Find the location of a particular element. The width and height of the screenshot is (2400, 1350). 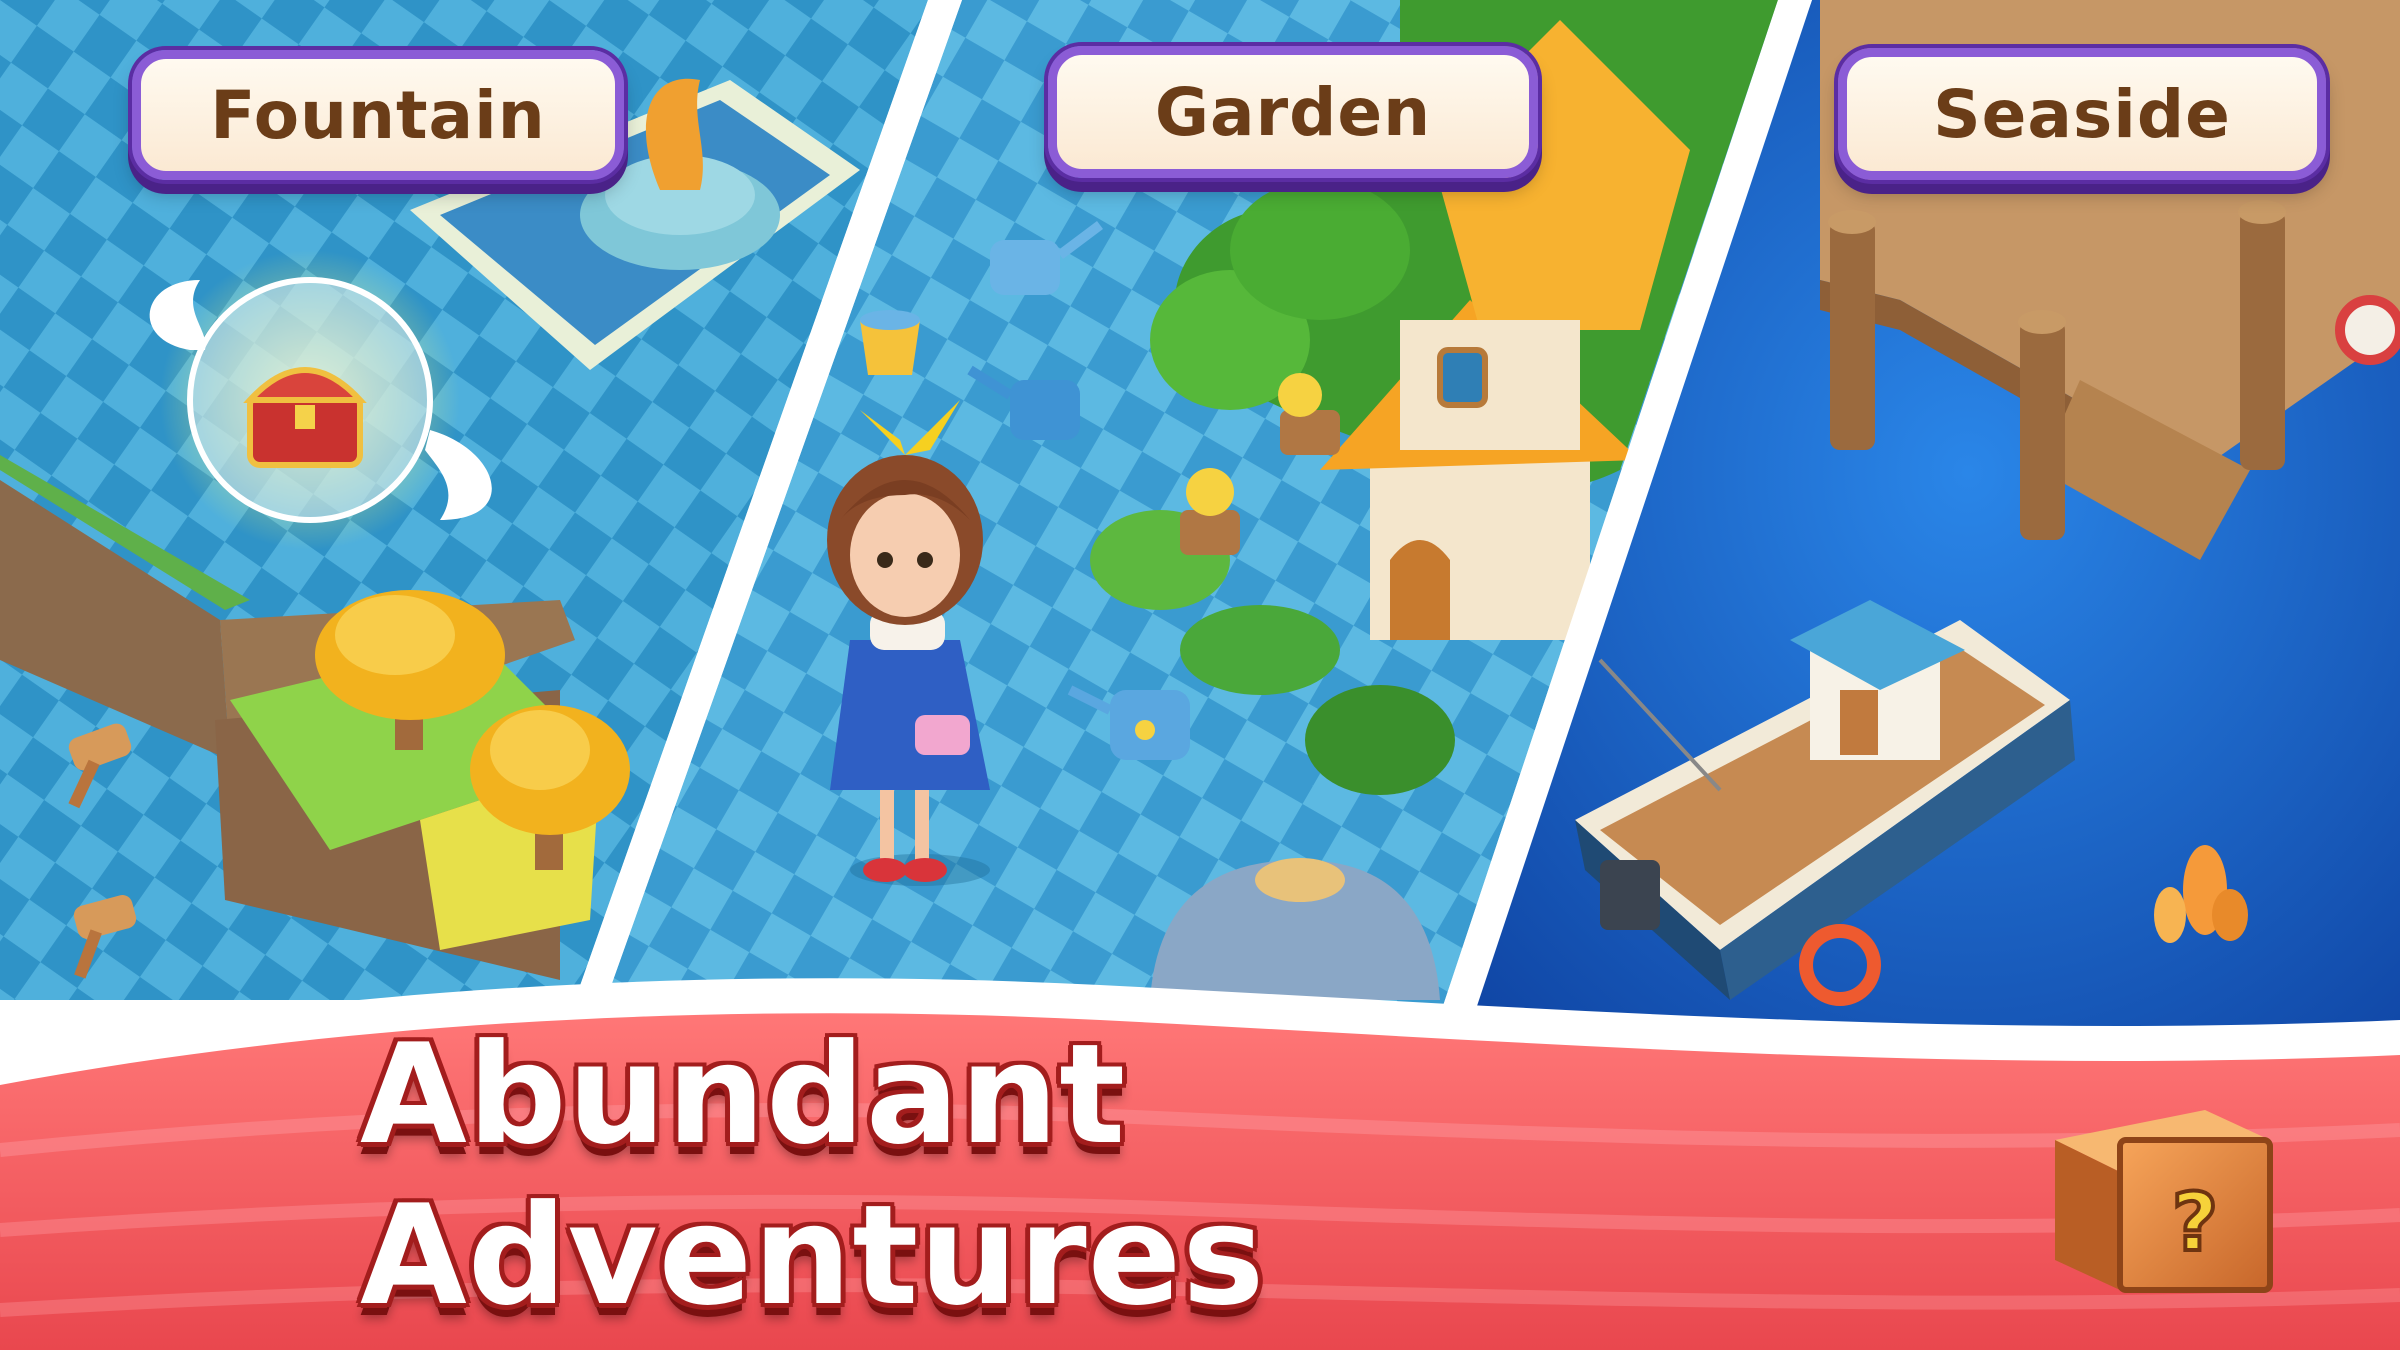

label-fountain: Fountain is located at coordinates (378, 115).